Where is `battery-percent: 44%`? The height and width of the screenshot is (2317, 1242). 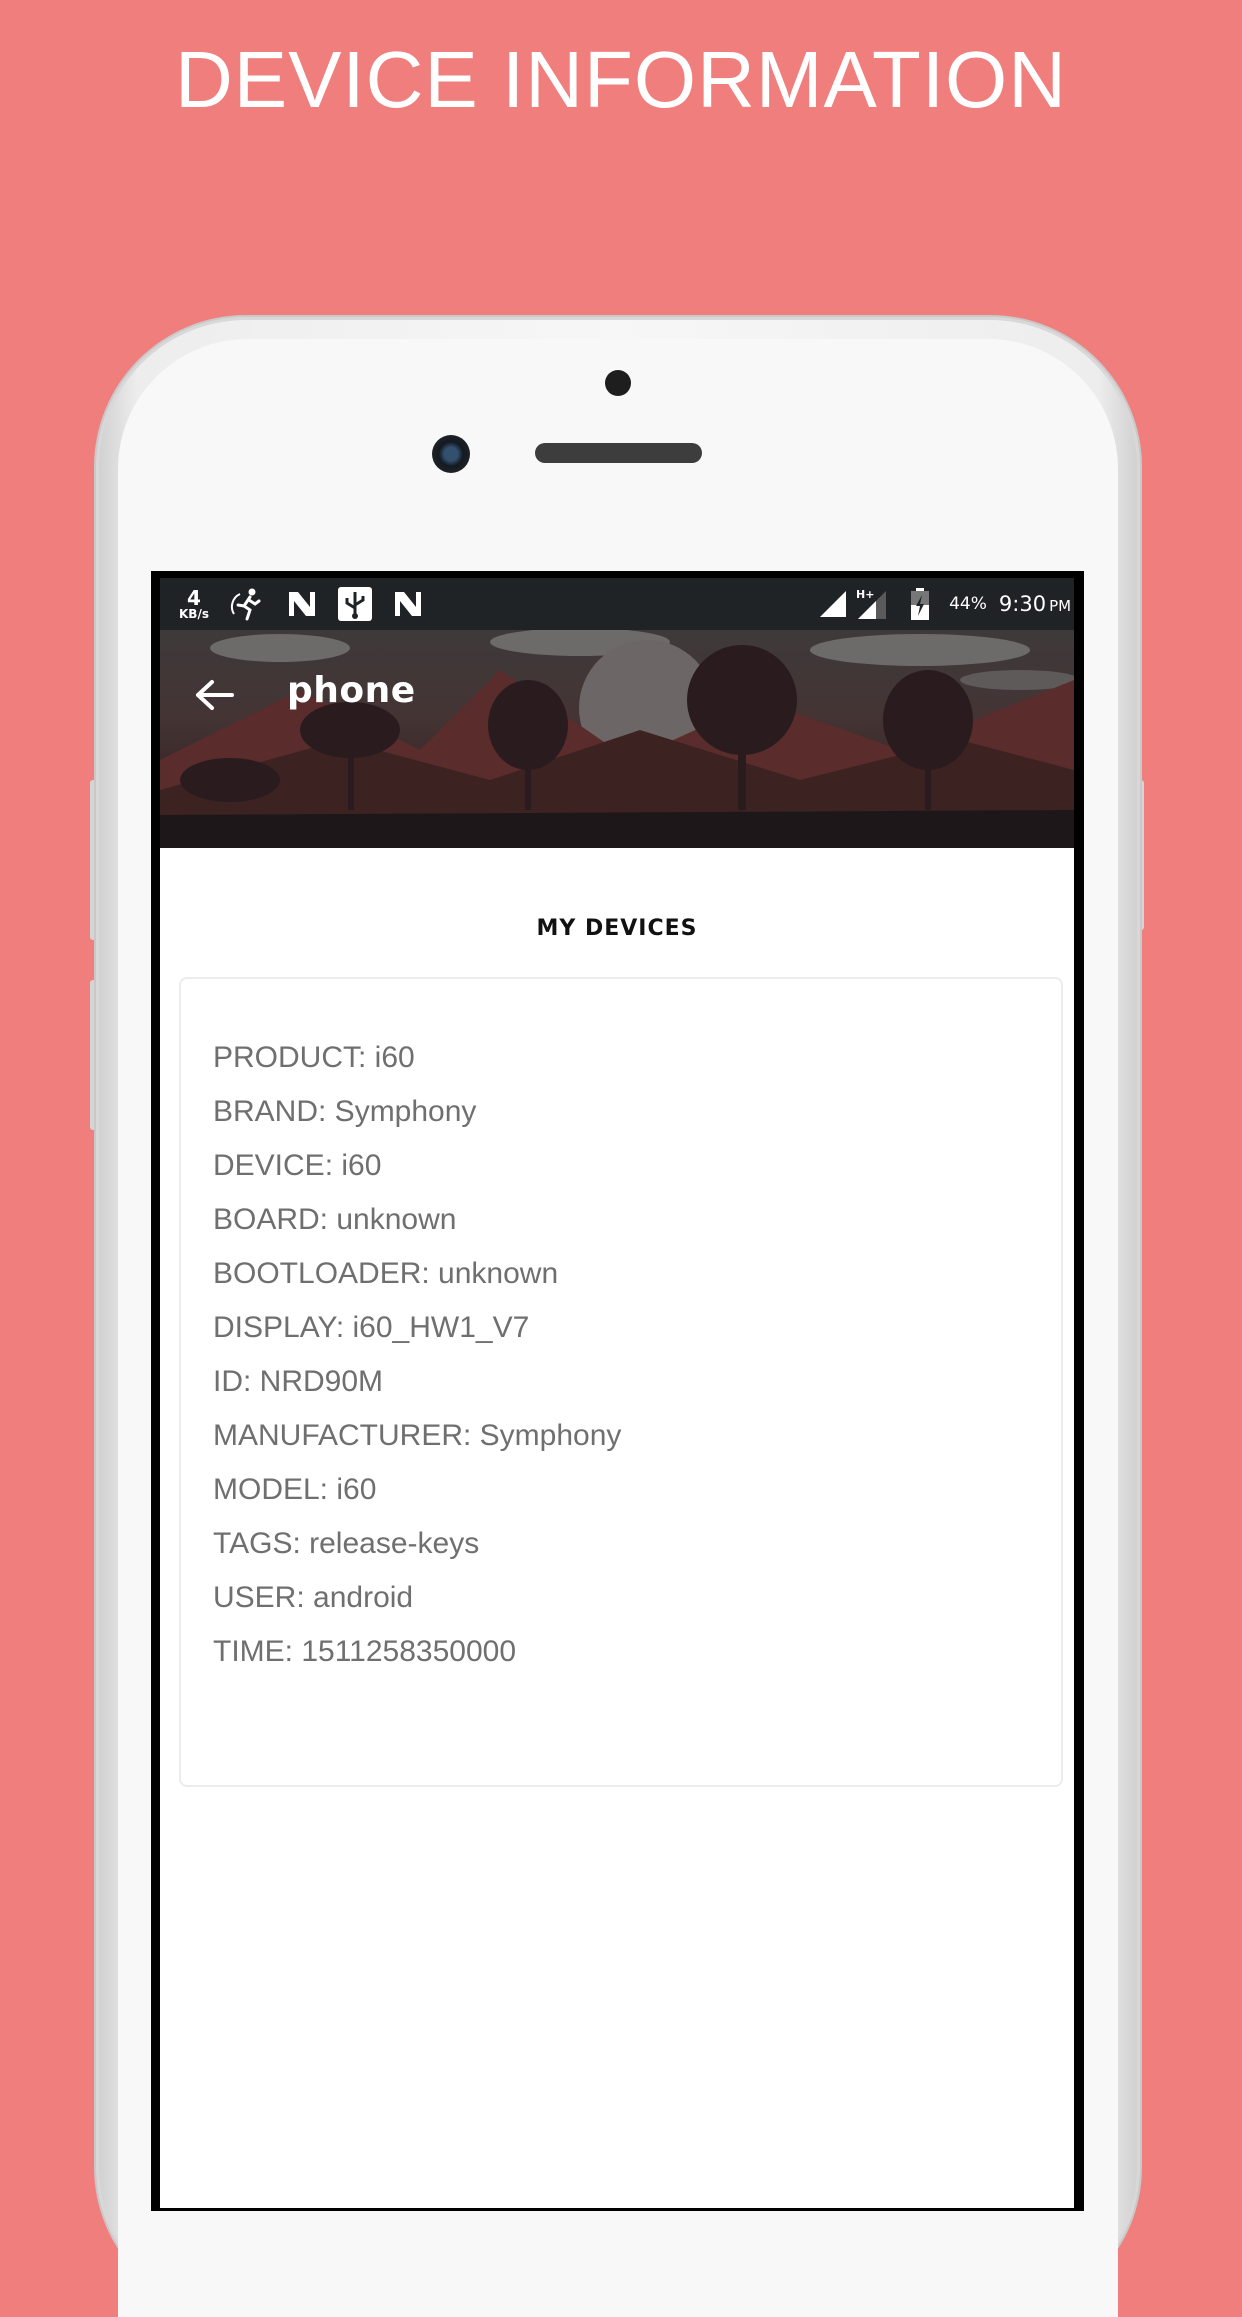 battery-percent: 44% is located at coordinates (968, 604).